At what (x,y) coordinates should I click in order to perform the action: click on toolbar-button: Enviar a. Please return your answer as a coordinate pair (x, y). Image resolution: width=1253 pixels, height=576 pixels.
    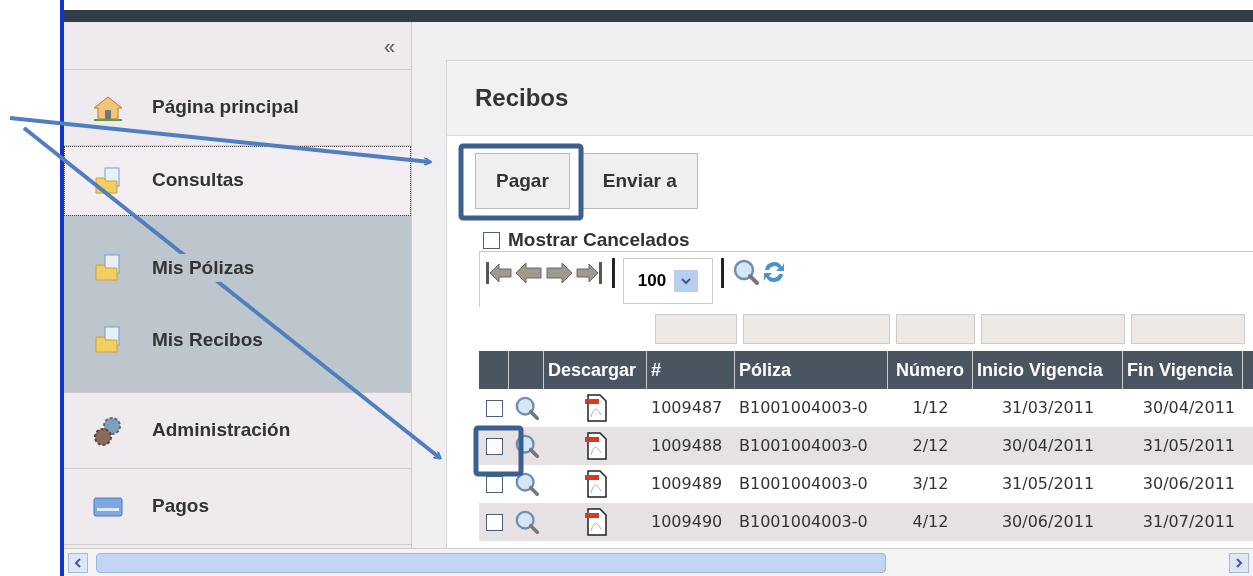
    Looking at the image, I should click on (639, 181).